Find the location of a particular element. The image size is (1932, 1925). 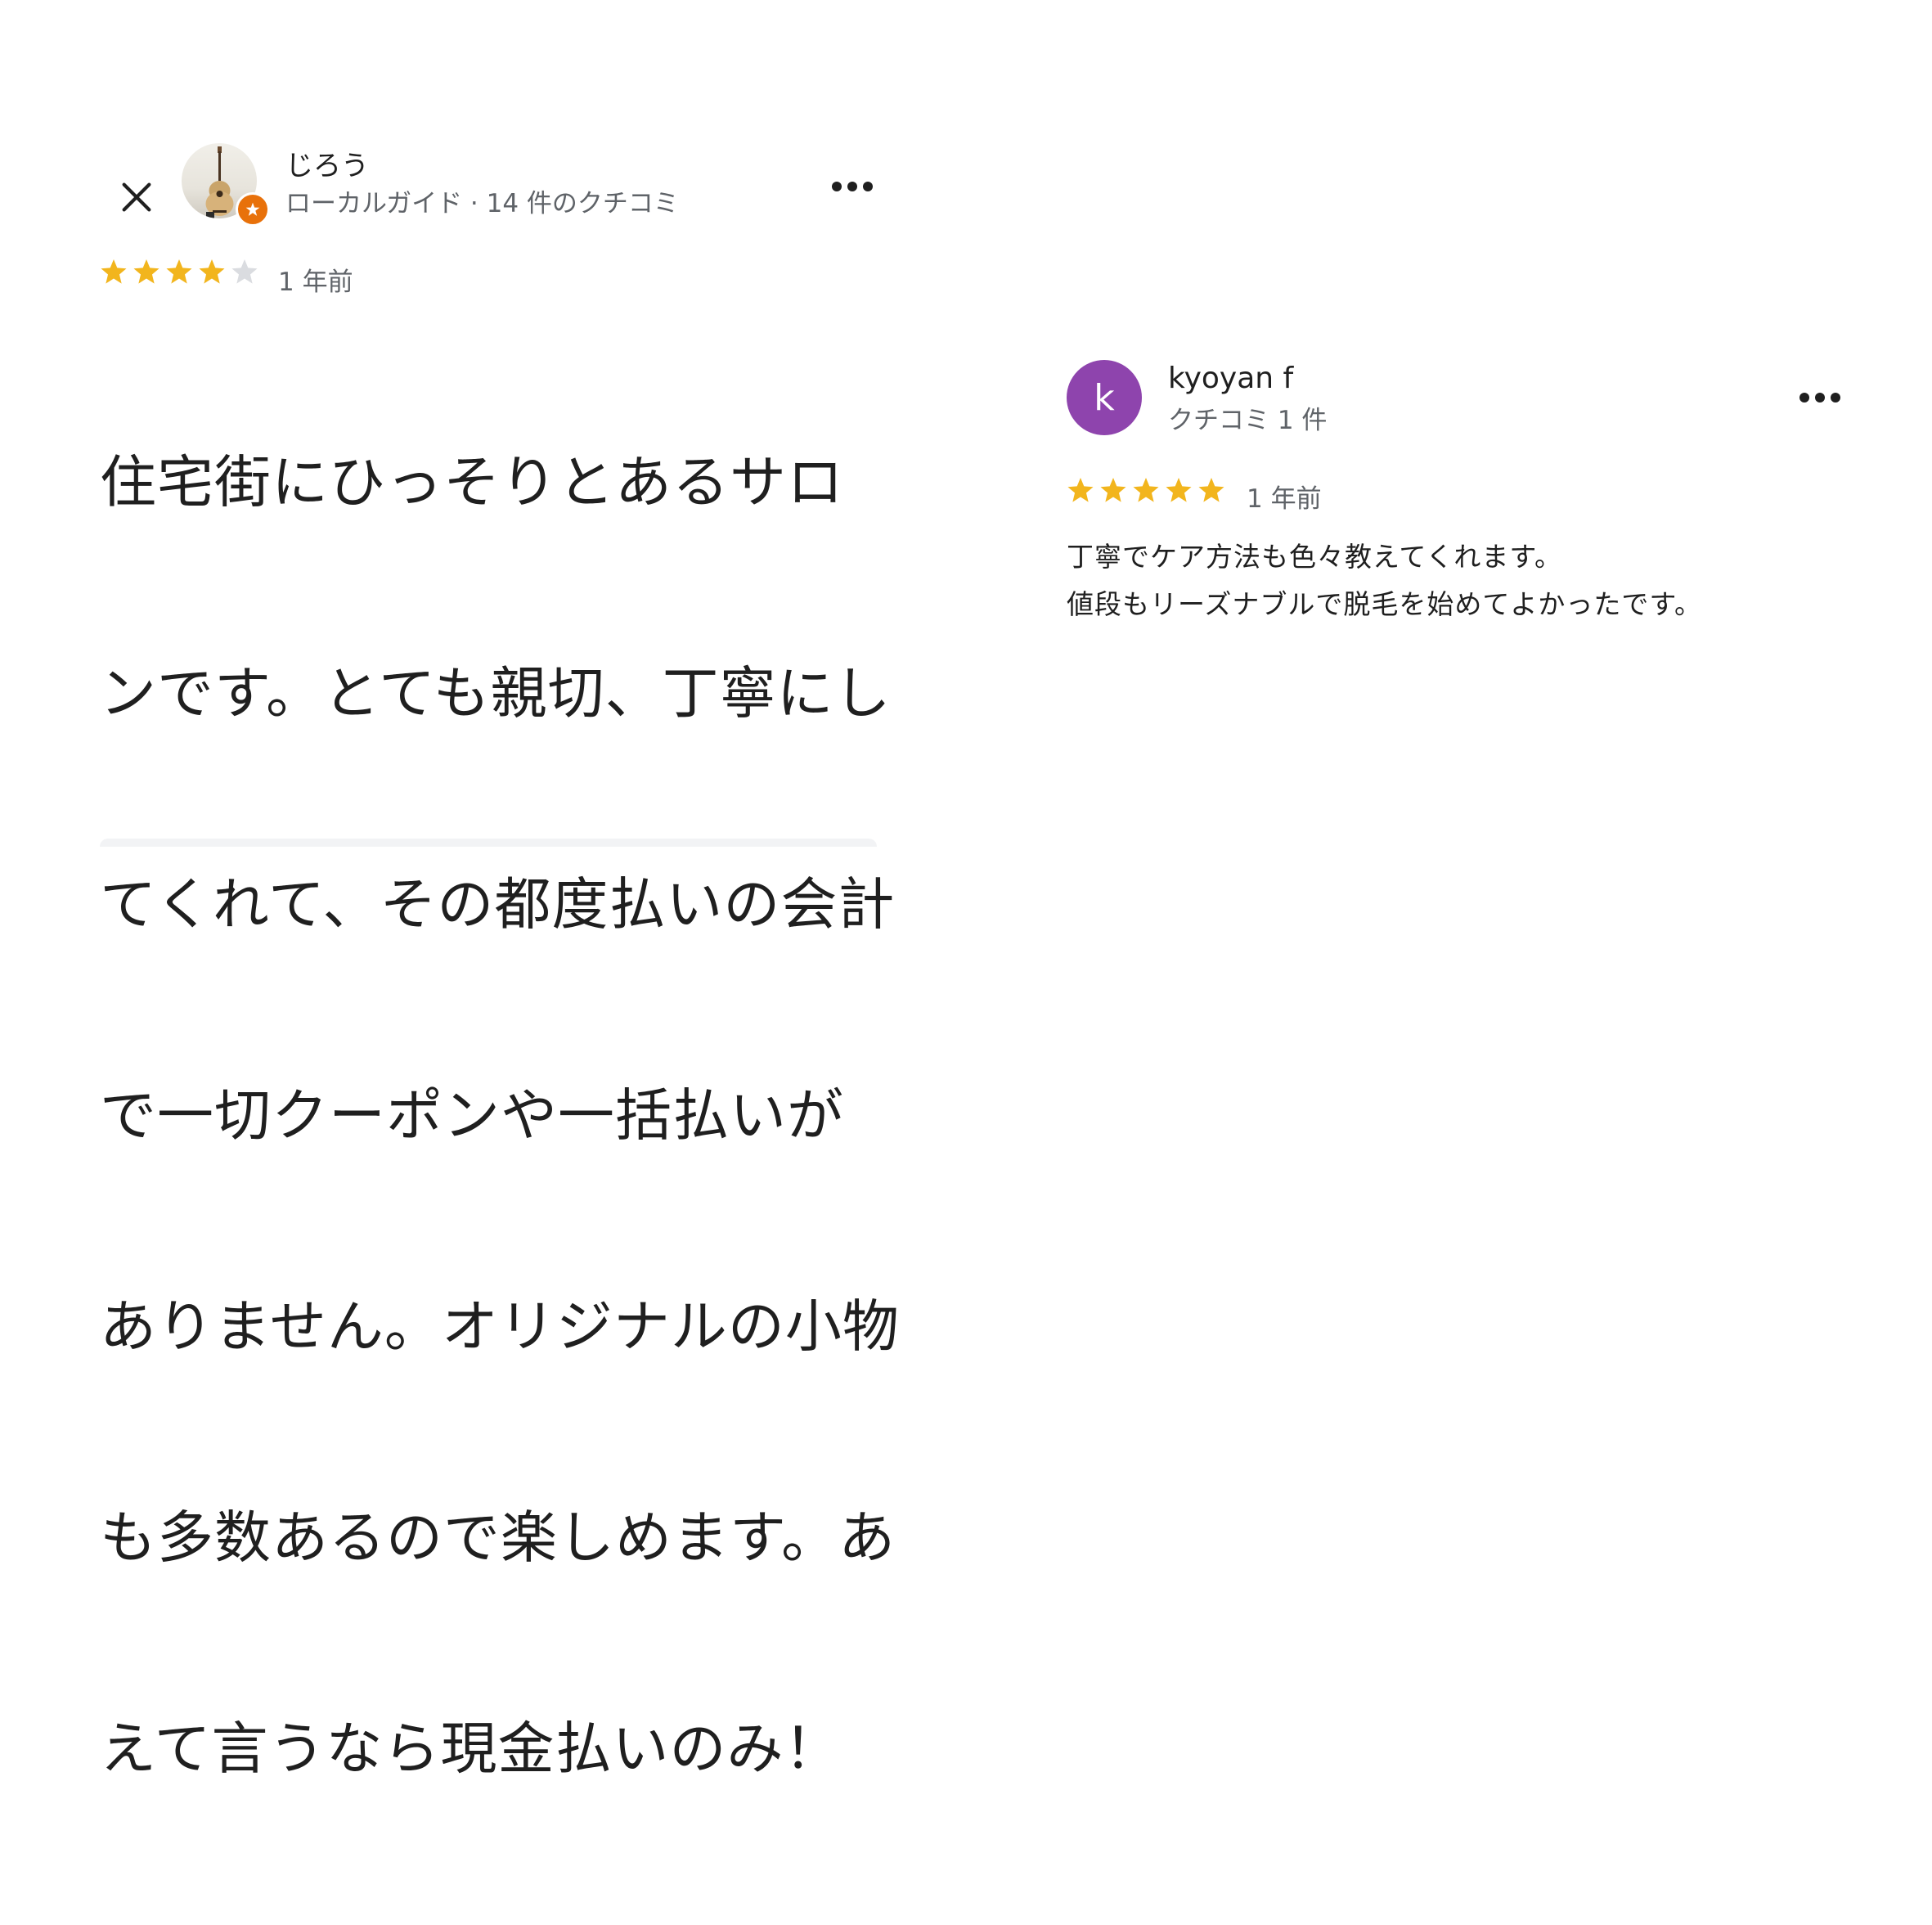

reviewer-avatar is located at coordinates (226, 185).